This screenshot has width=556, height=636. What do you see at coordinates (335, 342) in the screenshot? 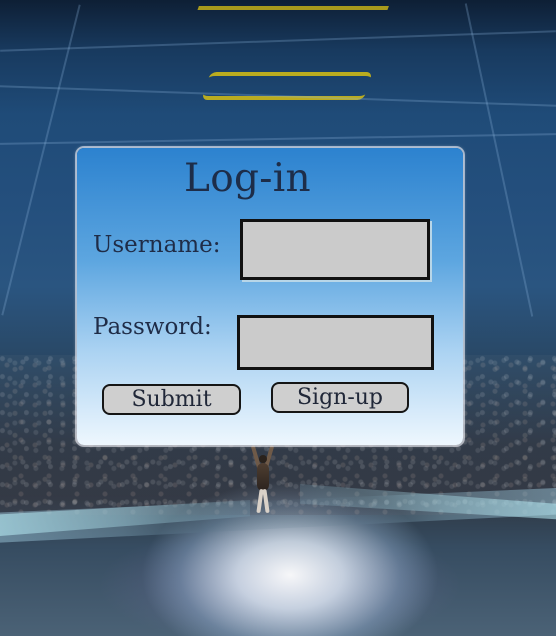
I see `password-input` at bounding box center [335, 342].